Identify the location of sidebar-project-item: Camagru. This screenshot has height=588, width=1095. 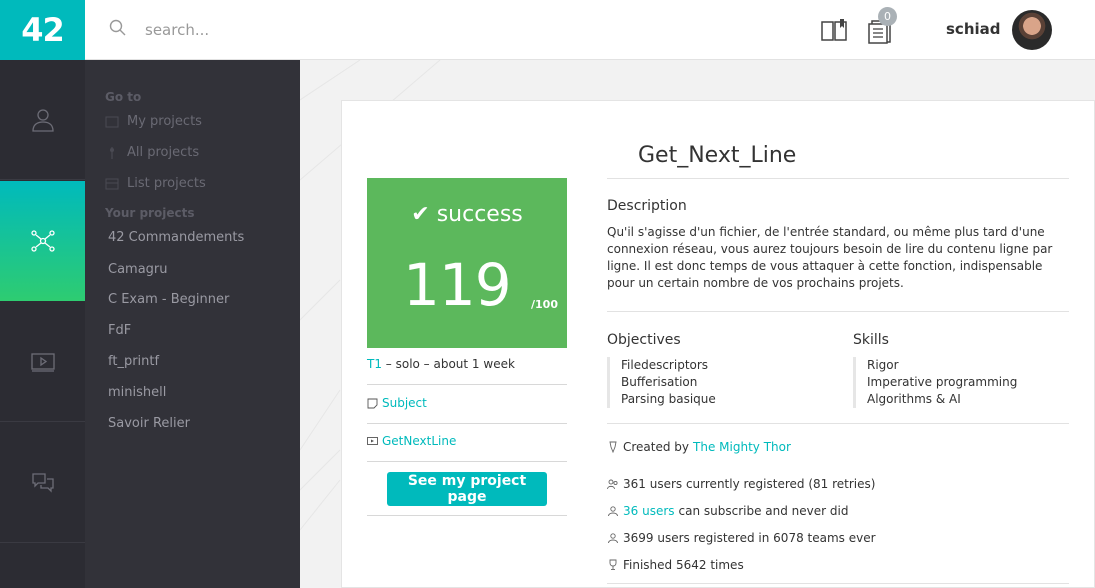
(138, 269).